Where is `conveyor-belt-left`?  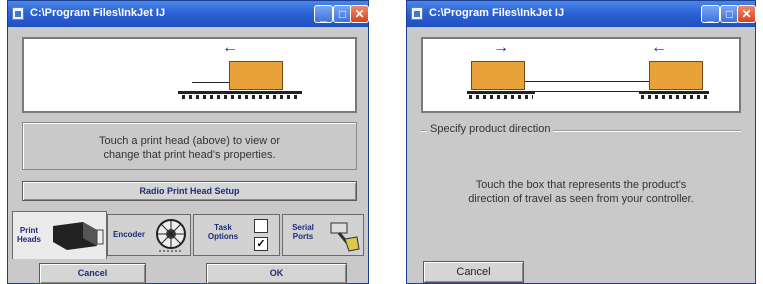 conveyor-belt-left is located at coordinates (501, 92).